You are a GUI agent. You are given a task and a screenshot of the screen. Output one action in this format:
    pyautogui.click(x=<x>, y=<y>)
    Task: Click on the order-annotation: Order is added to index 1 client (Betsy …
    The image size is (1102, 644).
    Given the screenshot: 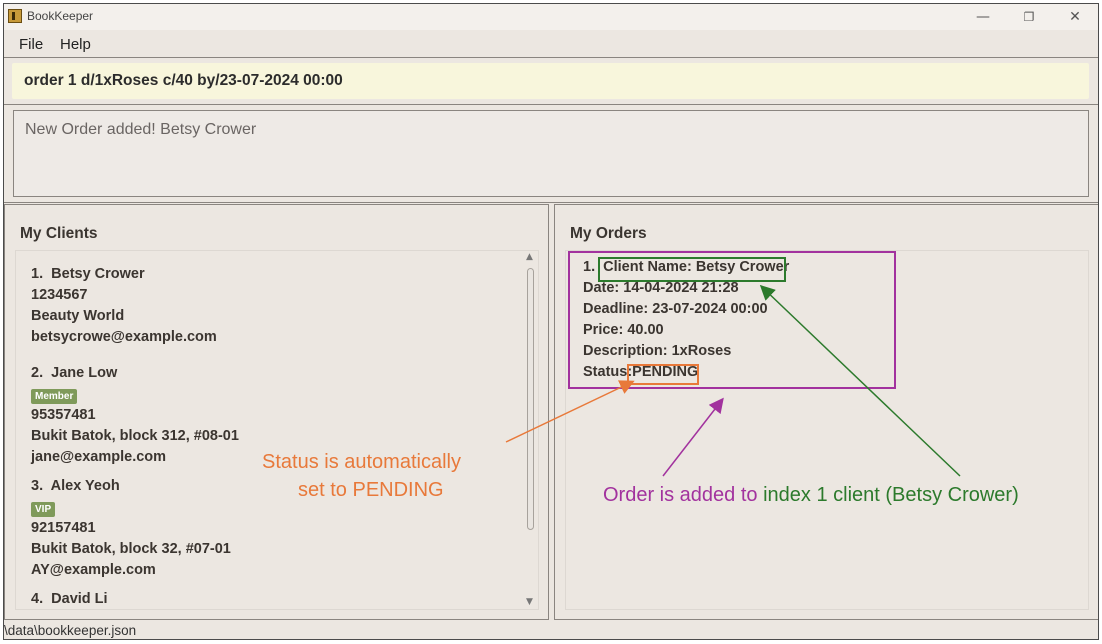 What is the action you would take?
    pyautogui.click(x=811, y=495)
    